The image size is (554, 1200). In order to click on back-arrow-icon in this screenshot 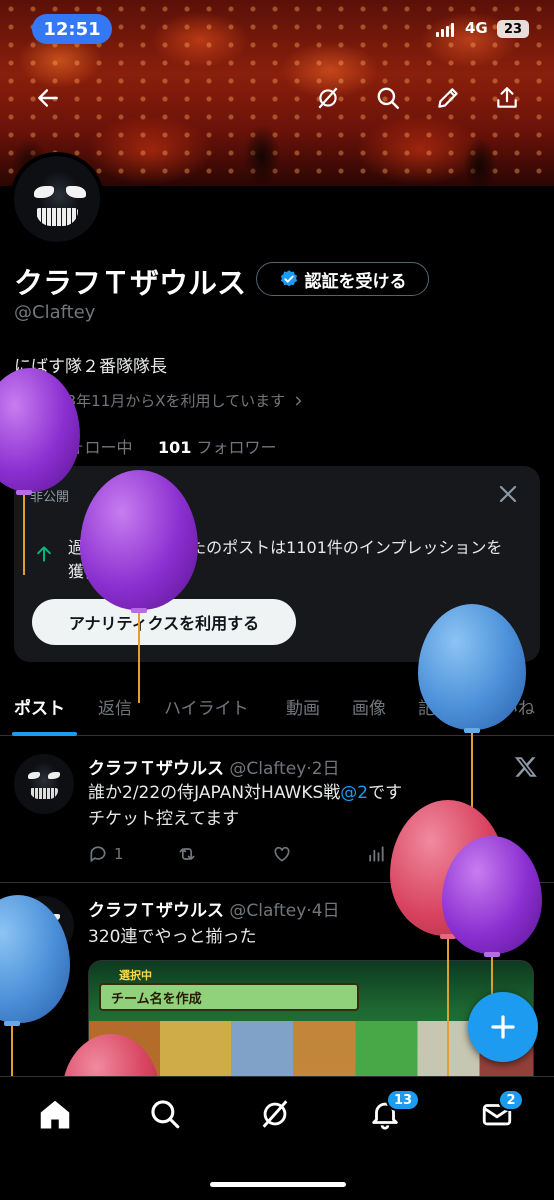, I will do `click(48, 98)`.